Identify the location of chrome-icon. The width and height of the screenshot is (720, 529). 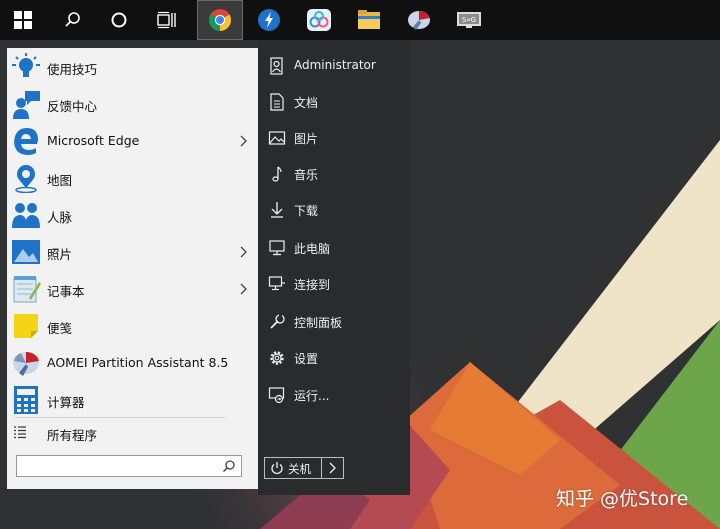
(220, 20).